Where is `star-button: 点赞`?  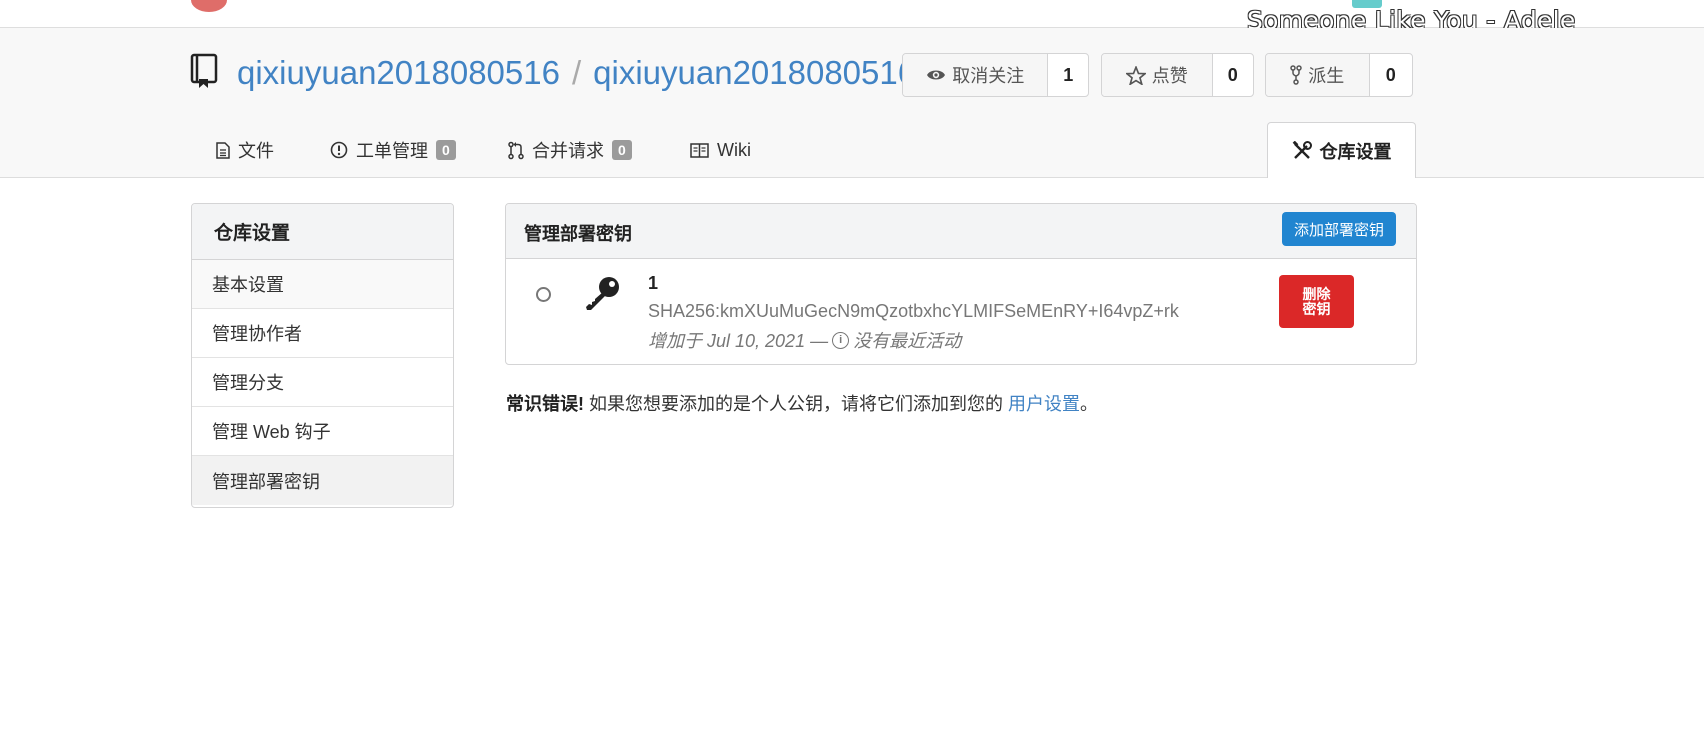 star-button: 点赞 is located at coordinates (1157, 75).